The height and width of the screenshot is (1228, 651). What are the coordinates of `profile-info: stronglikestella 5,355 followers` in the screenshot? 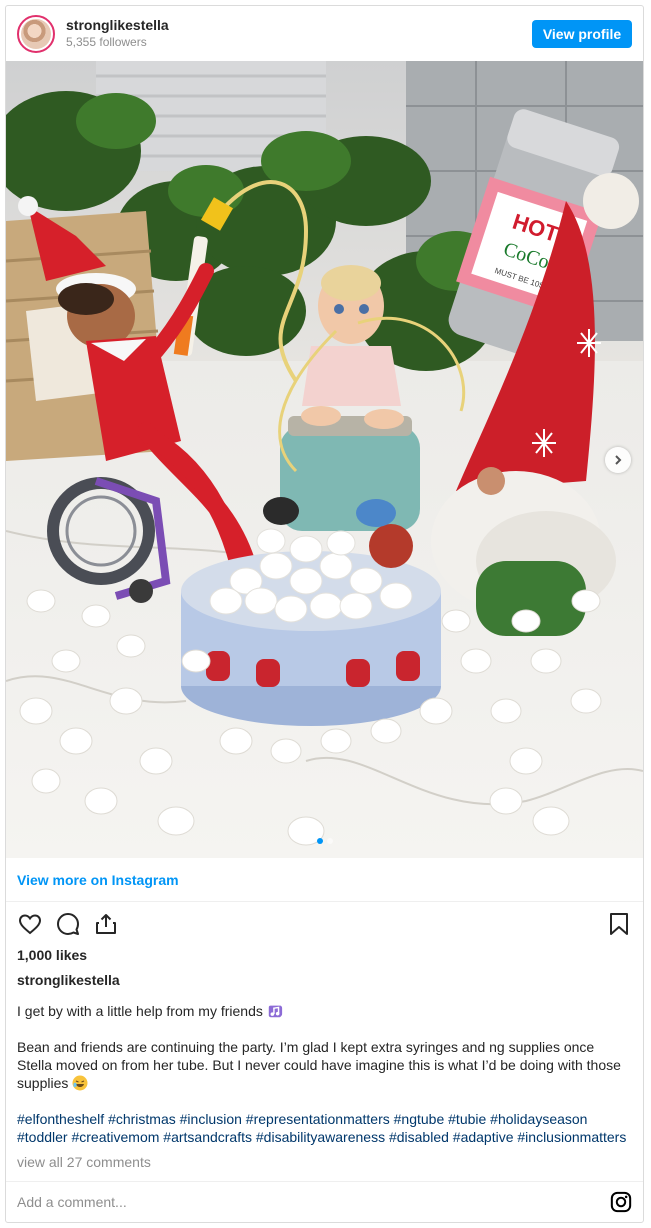 It's located at (299, 33).